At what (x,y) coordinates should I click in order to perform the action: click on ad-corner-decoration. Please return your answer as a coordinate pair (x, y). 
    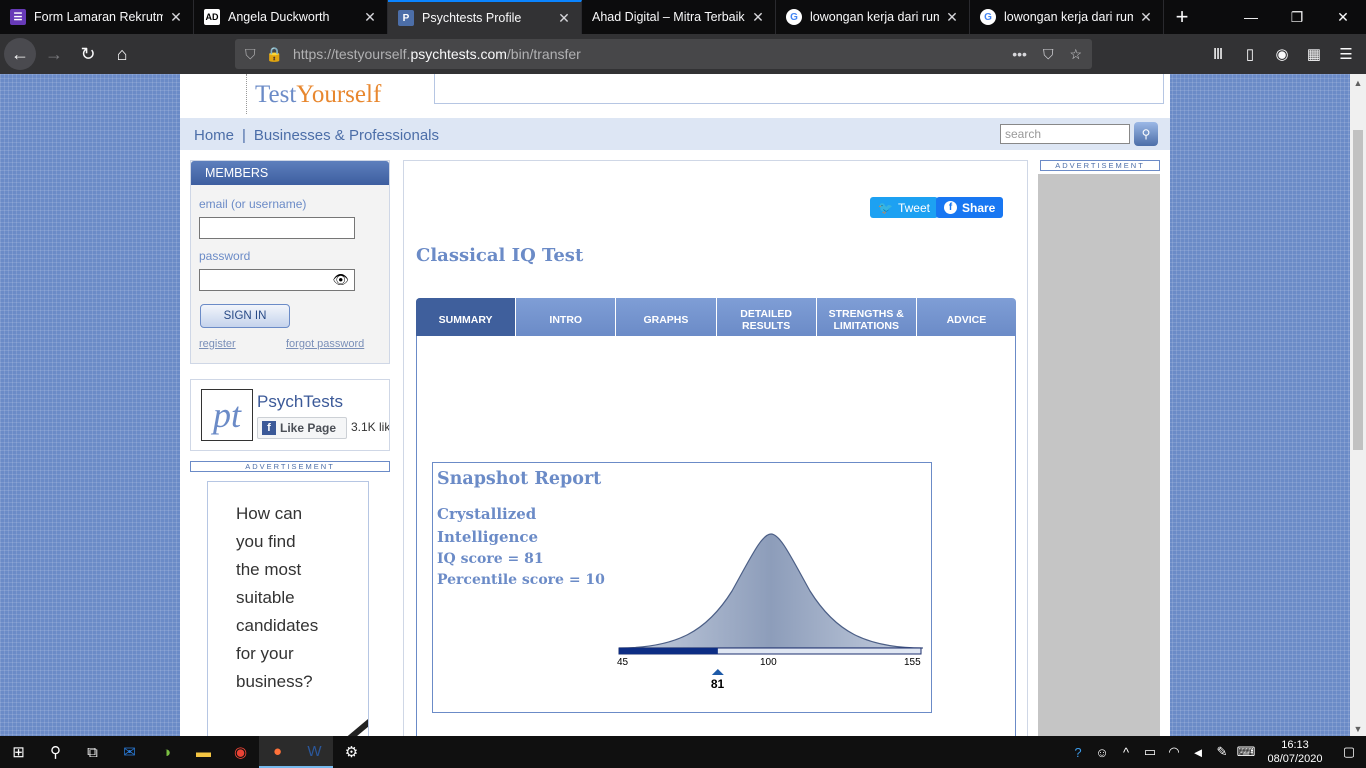
    Looking at the image, I should click on (353, 726).